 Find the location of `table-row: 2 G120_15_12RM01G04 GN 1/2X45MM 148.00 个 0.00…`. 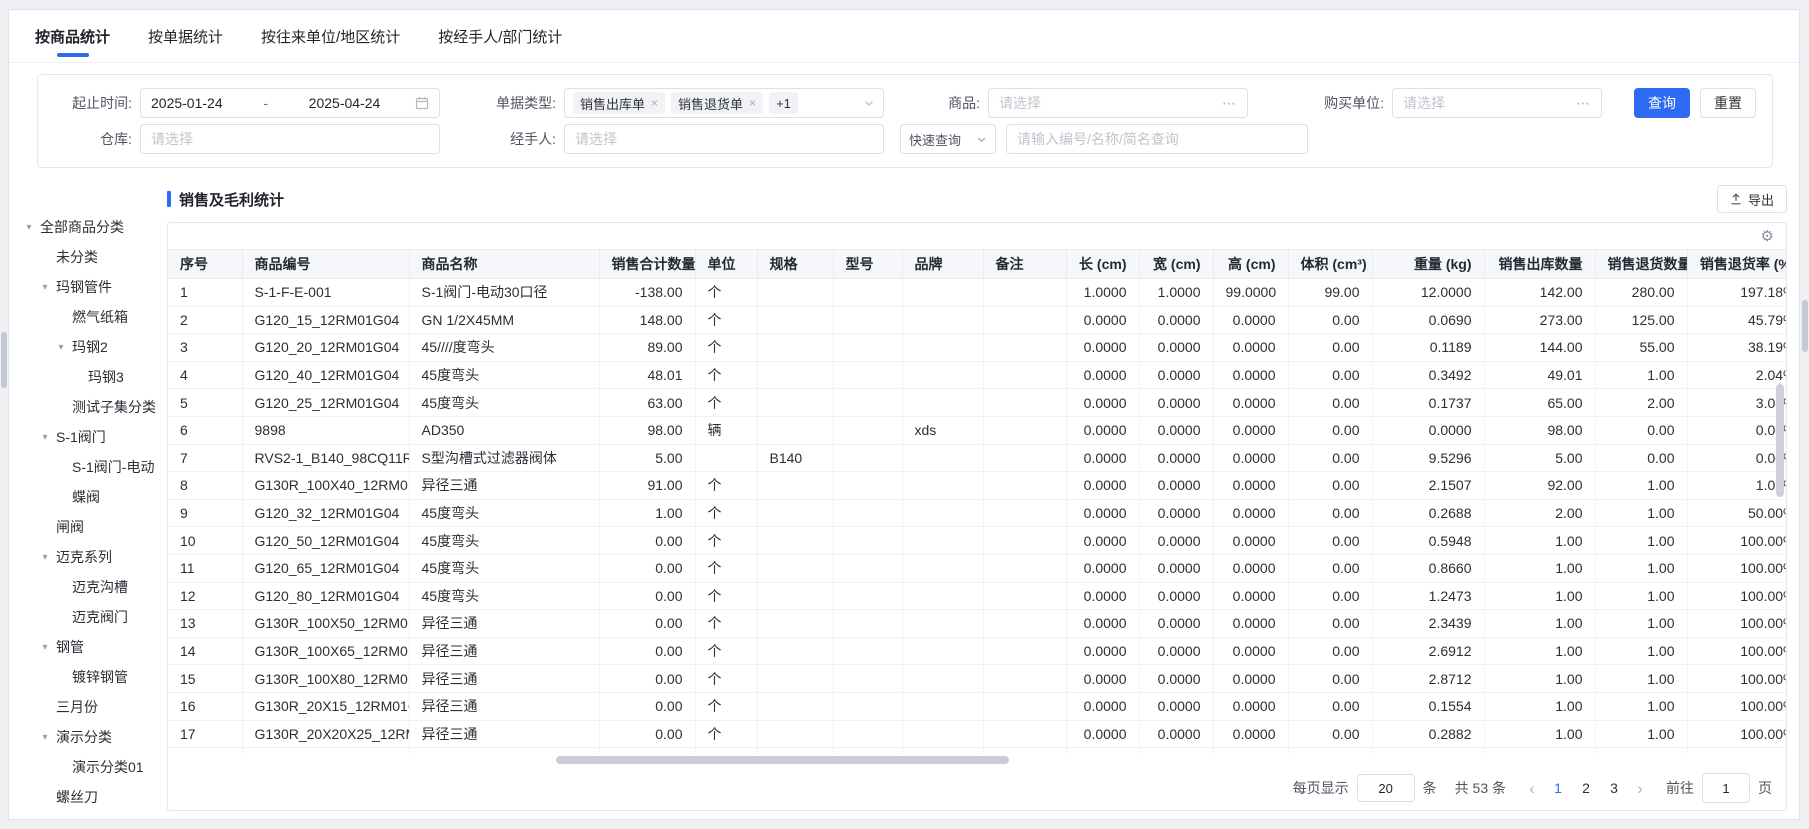

table-row: 2 G120_15_12RM01G04 GN 1/2X45MM 148.00 个 0.00… is located at coordinates (977, 320).